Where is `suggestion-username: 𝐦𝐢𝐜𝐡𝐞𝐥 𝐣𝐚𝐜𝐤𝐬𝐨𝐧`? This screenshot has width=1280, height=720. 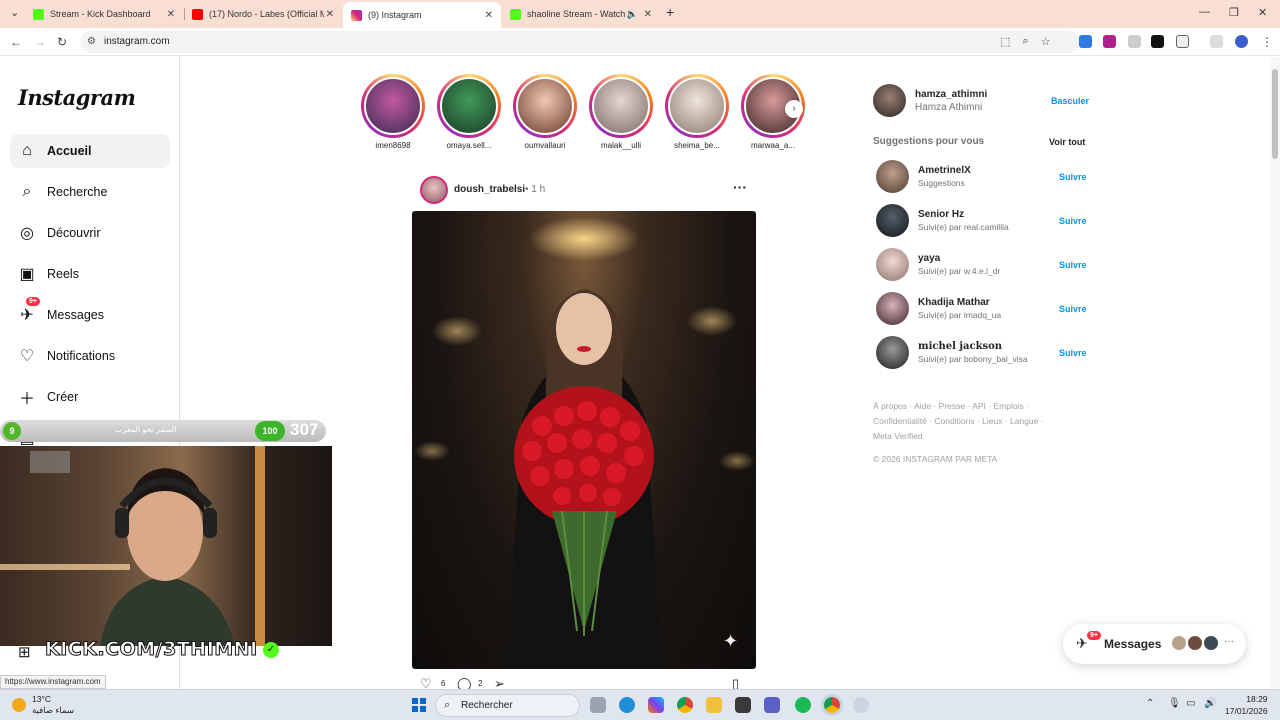 suggestion-username: 𝐦𝐢𝐜𝐡𝐞𝐥 𝐣𝐚𝐜𝐤𝐬𝐨𝐧 is located at coordinates (960, 346).